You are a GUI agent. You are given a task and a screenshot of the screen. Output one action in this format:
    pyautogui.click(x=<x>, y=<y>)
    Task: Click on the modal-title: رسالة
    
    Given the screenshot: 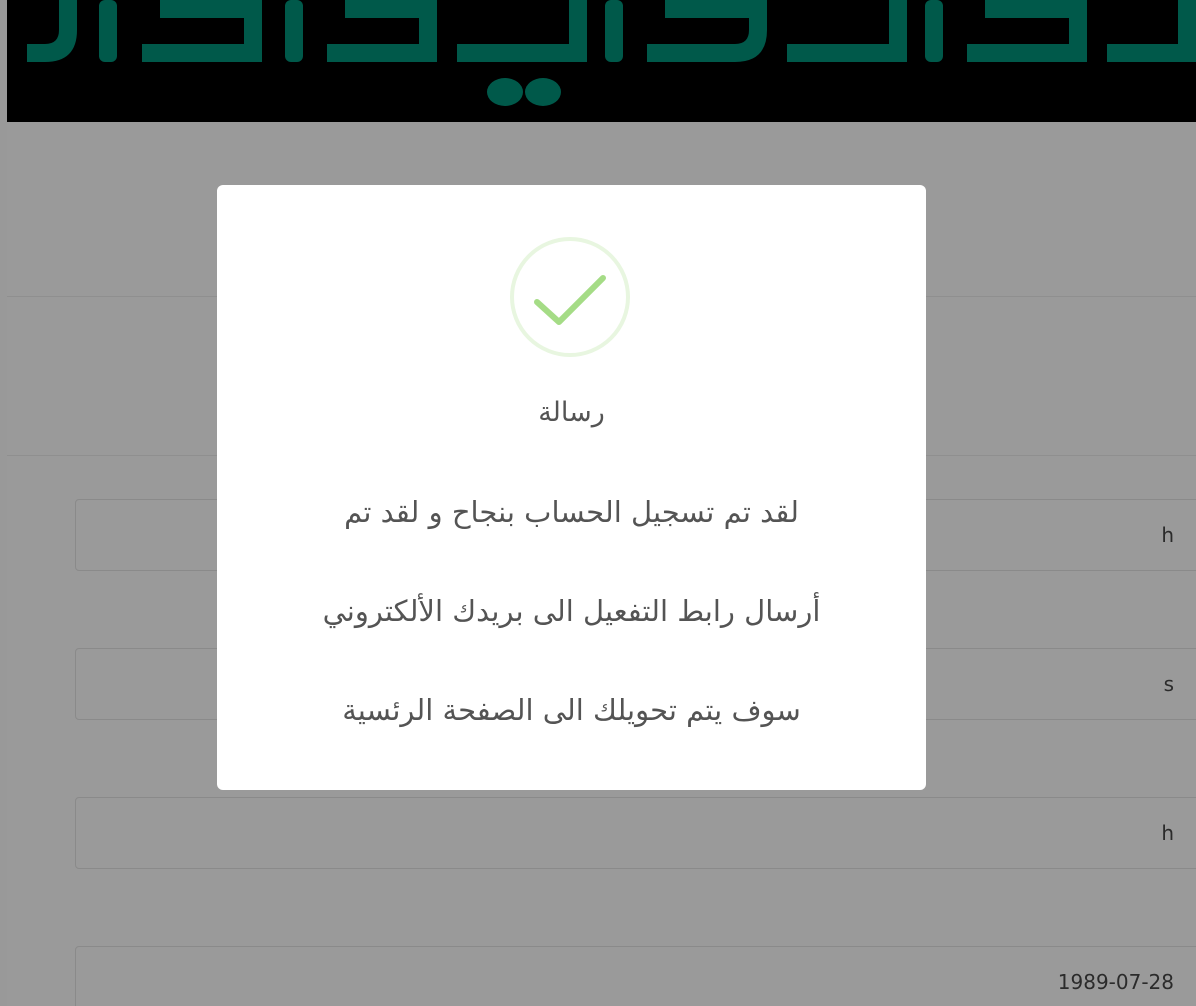 What is the action you would take?
    pyautogui.click(x=571, y=412)
    